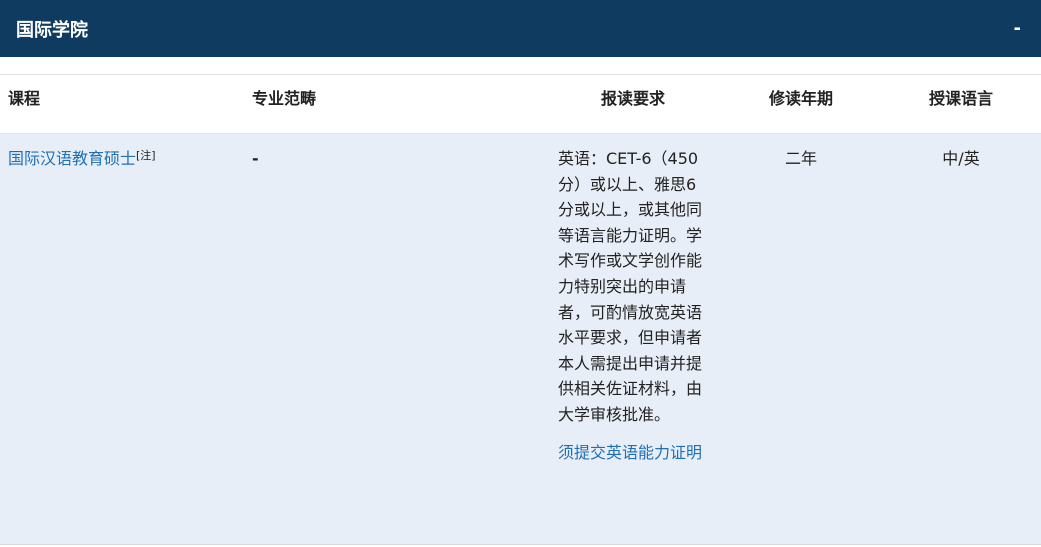 The width and height of the screenshot is (1041, 547). Describe the element at coordinates (960, 98) in the screenshot. I see `column-header-language: 授课语言` at that location.